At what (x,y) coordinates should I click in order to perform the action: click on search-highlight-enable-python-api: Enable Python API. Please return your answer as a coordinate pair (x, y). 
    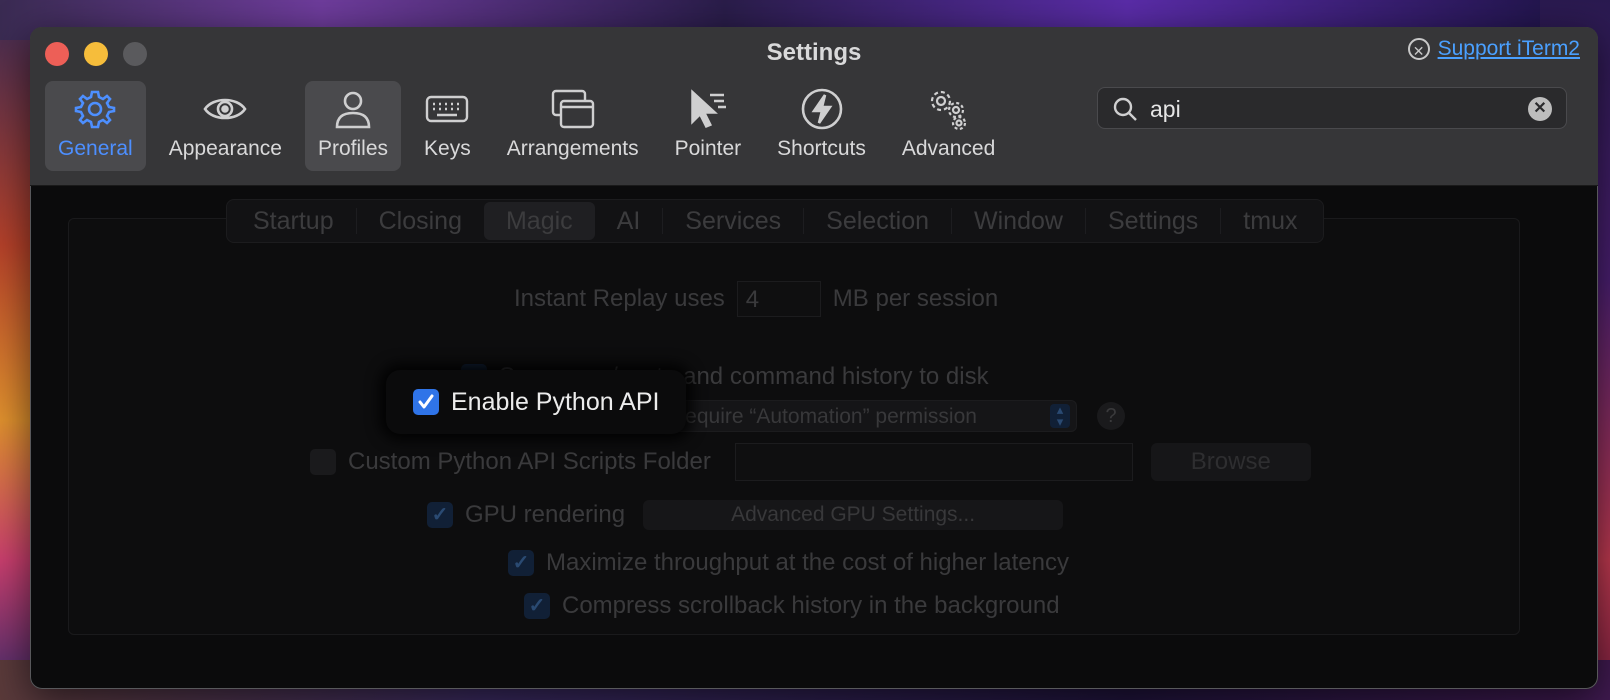
    Looking at the image, I should click on (536, 402).